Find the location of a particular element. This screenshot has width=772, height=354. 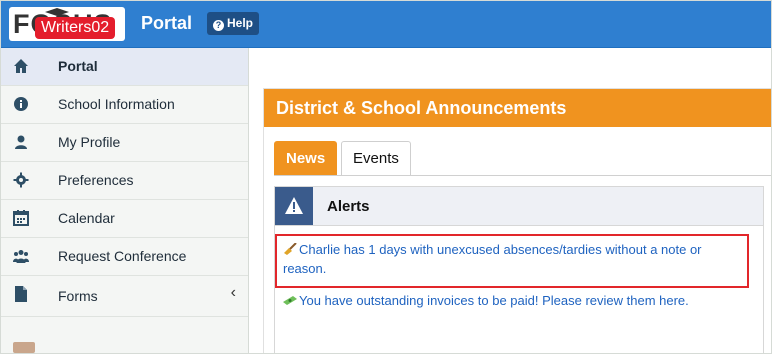

gear-icon is located at coordinates (21, 180).